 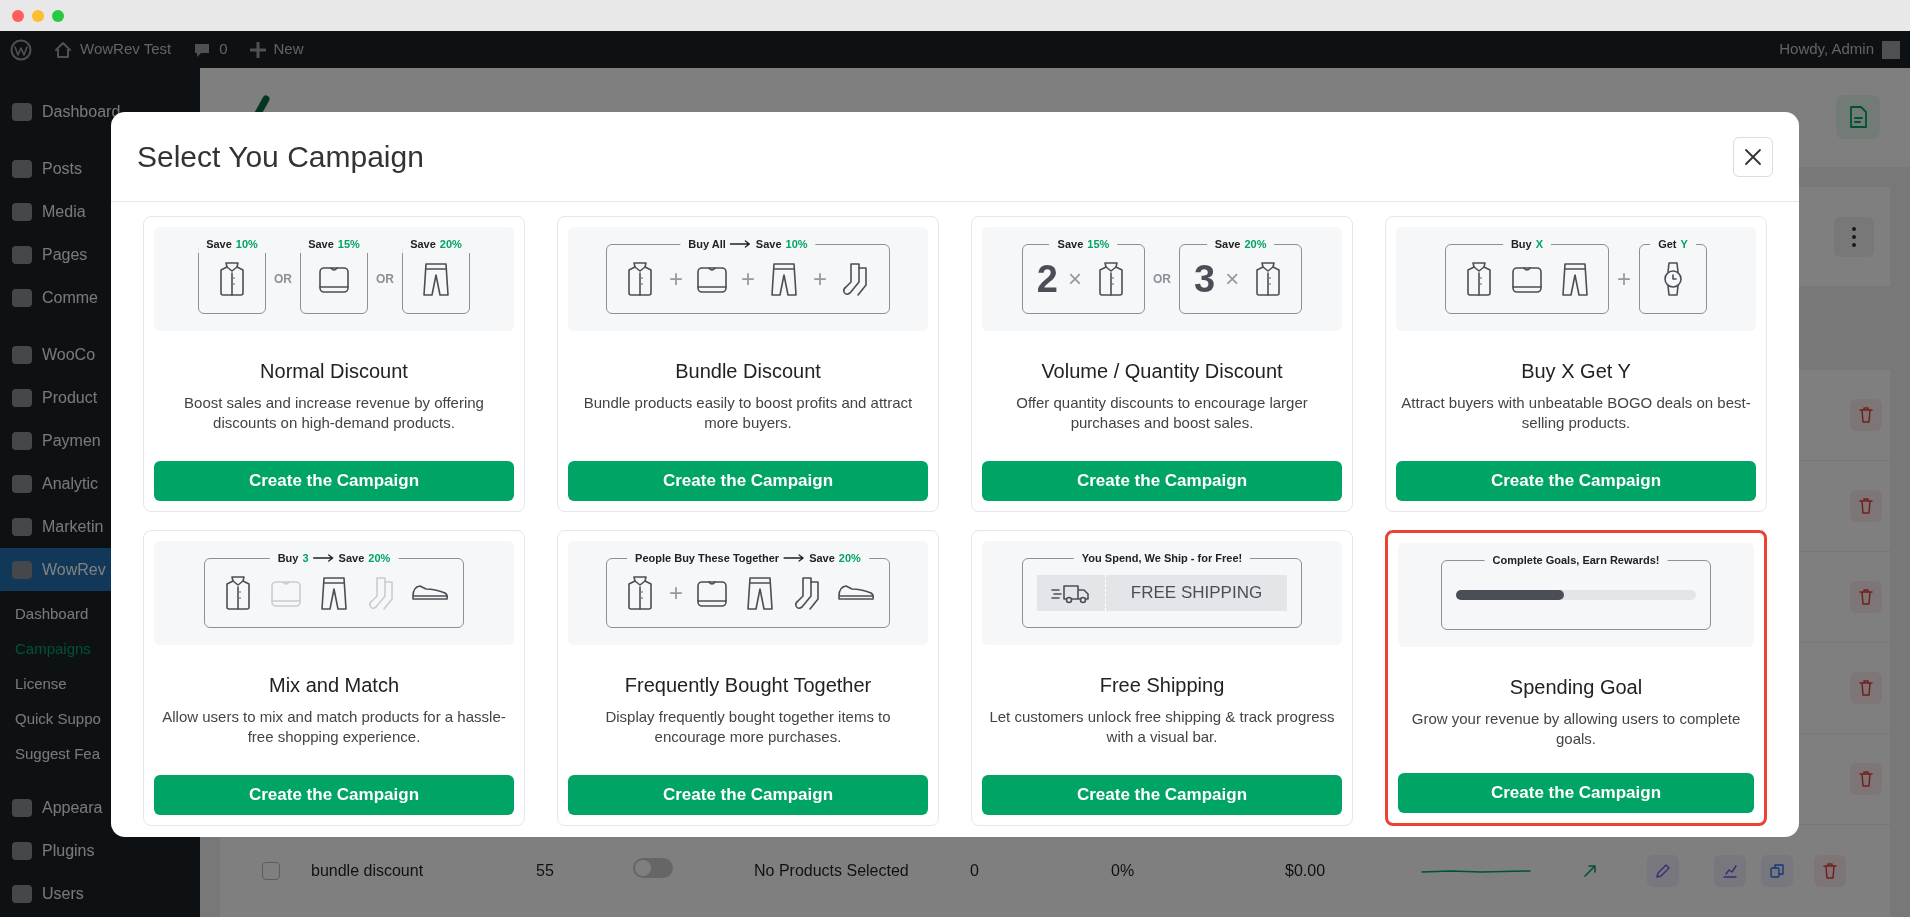 What do you see at coordinates (305, 558) in the screenshot?
I see `frame-label: 3` at bounding box center [305, 558].